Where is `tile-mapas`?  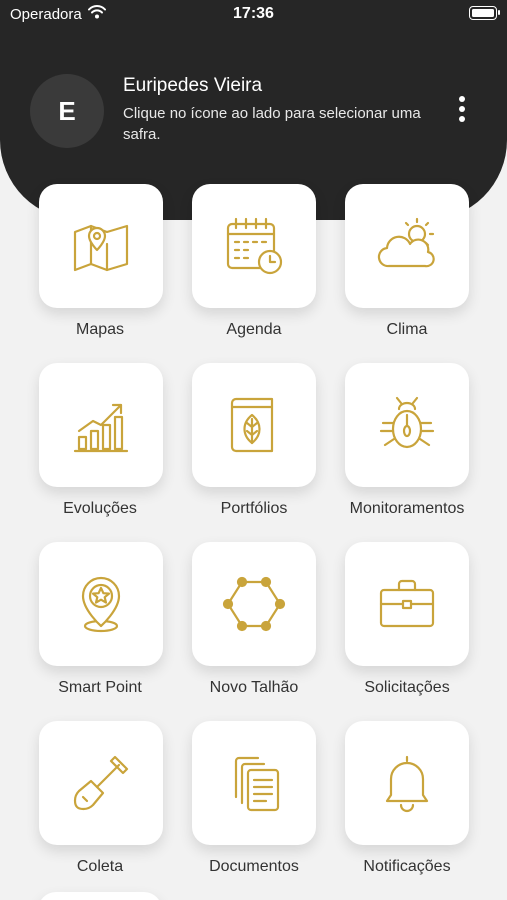
tile-mapas is located at coordinates (101, 246).